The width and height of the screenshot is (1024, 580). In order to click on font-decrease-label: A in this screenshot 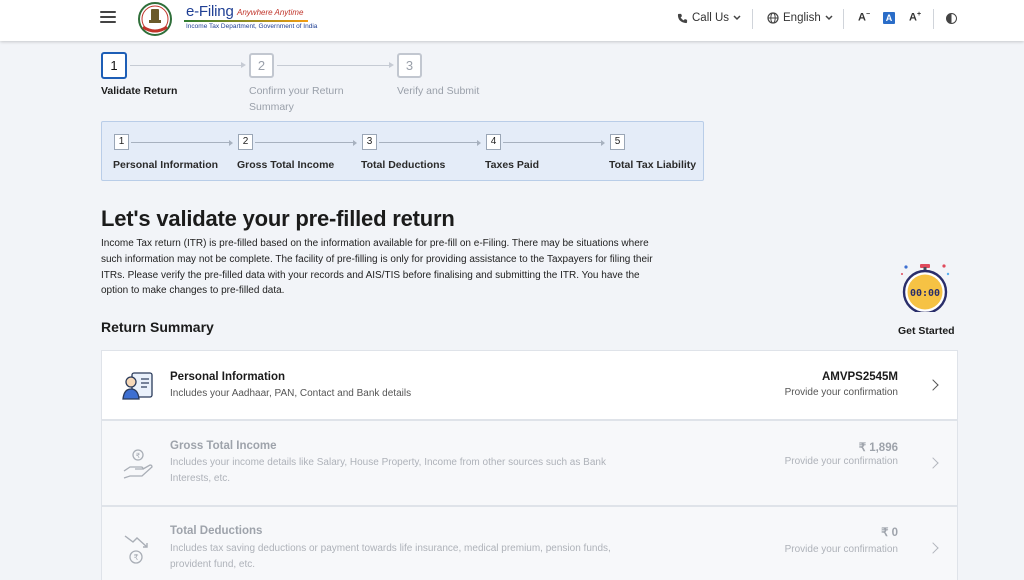, I will do `click(862, 17)`.